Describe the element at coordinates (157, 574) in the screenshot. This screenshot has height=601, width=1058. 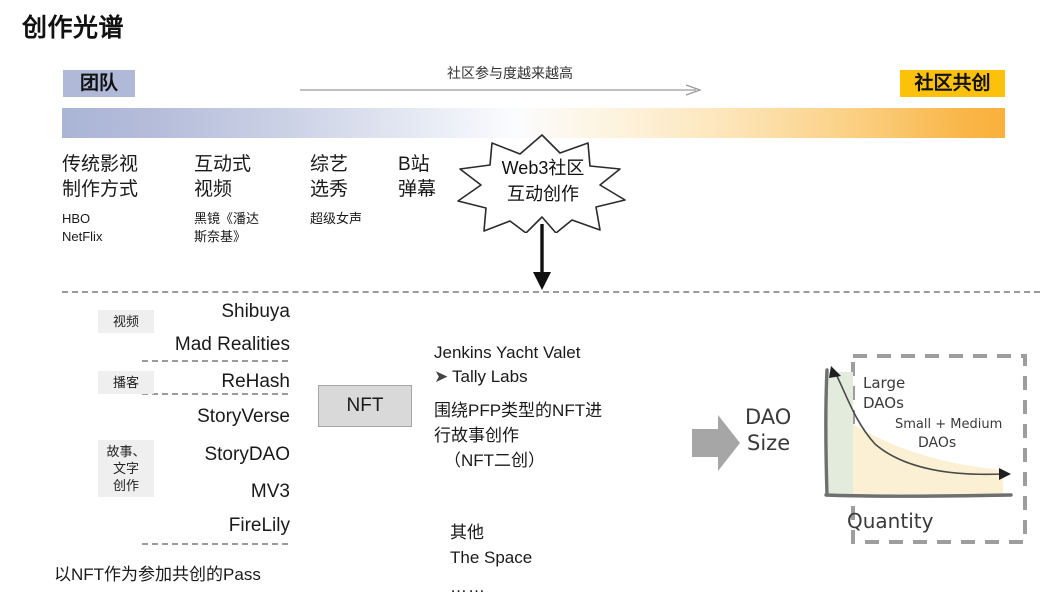
I see `nft-pass-footnote: 以NFT作为参加共创的Pass` at that location.